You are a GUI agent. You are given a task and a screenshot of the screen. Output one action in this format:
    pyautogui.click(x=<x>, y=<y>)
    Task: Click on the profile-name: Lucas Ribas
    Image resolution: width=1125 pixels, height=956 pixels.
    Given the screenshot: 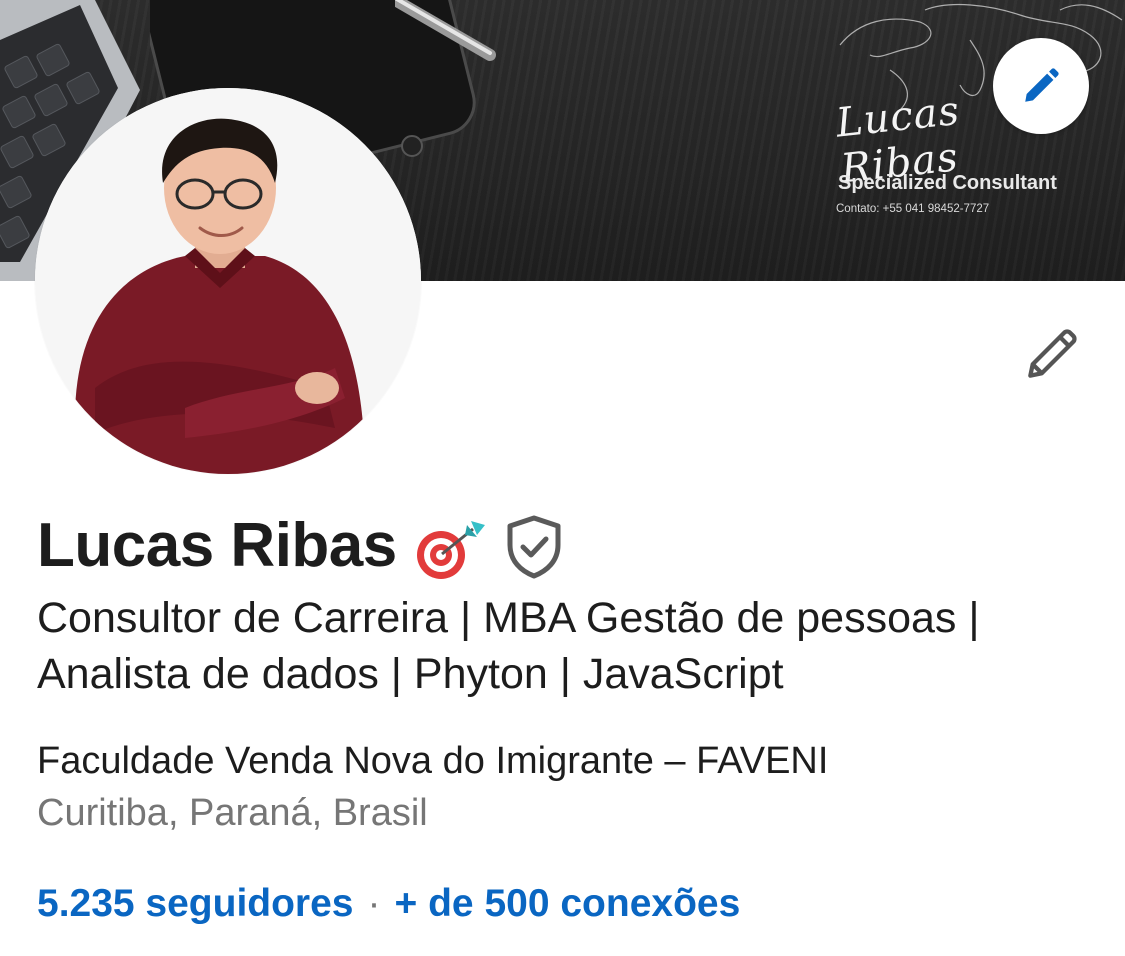 What is the action you would take?
    pyautogui.click(x=217, y=545)
    